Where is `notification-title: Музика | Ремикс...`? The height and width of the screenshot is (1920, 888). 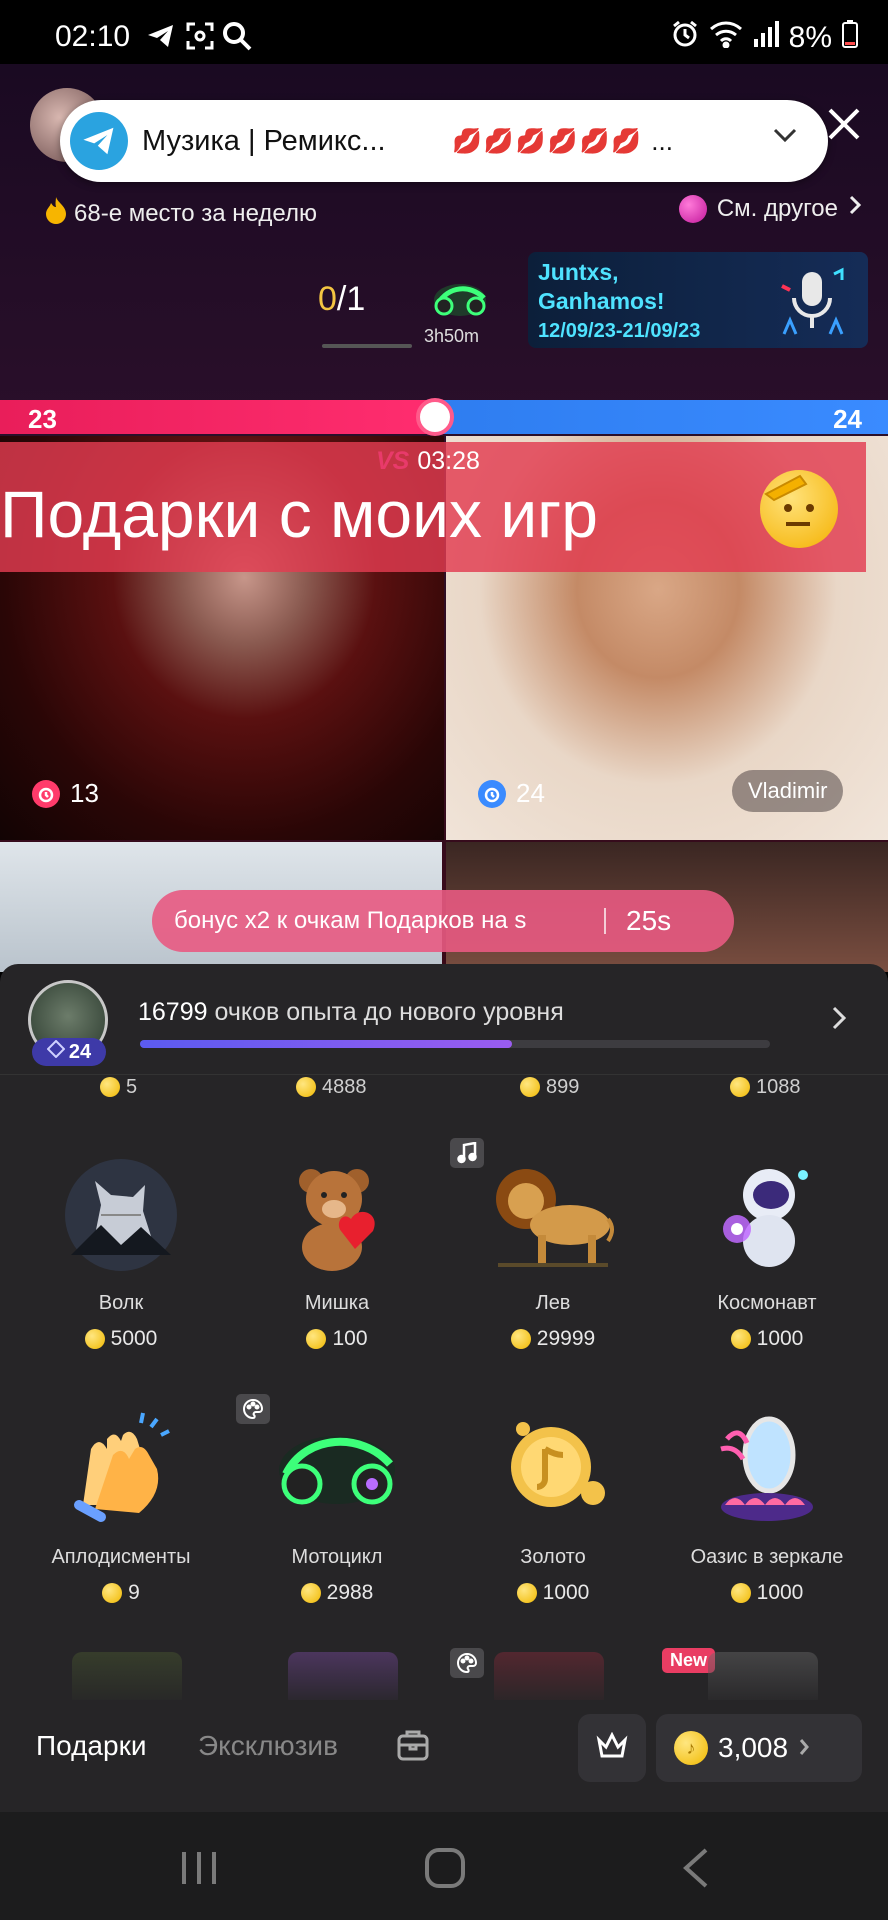
notification-title: Музика | Ремикс... is located at coordinates (264, 140).